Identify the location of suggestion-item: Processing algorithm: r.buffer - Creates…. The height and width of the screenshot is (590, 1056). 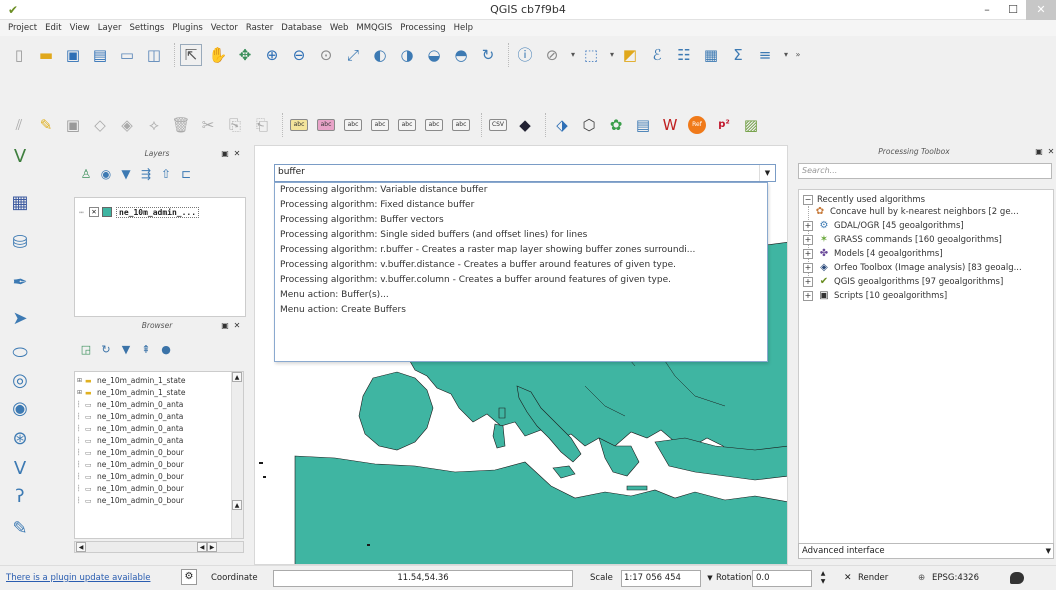
(521, 250).